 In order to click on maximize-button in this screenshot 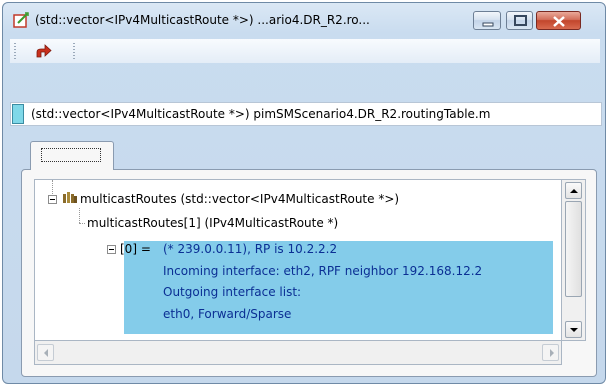, I will do `click(519, 20)`.